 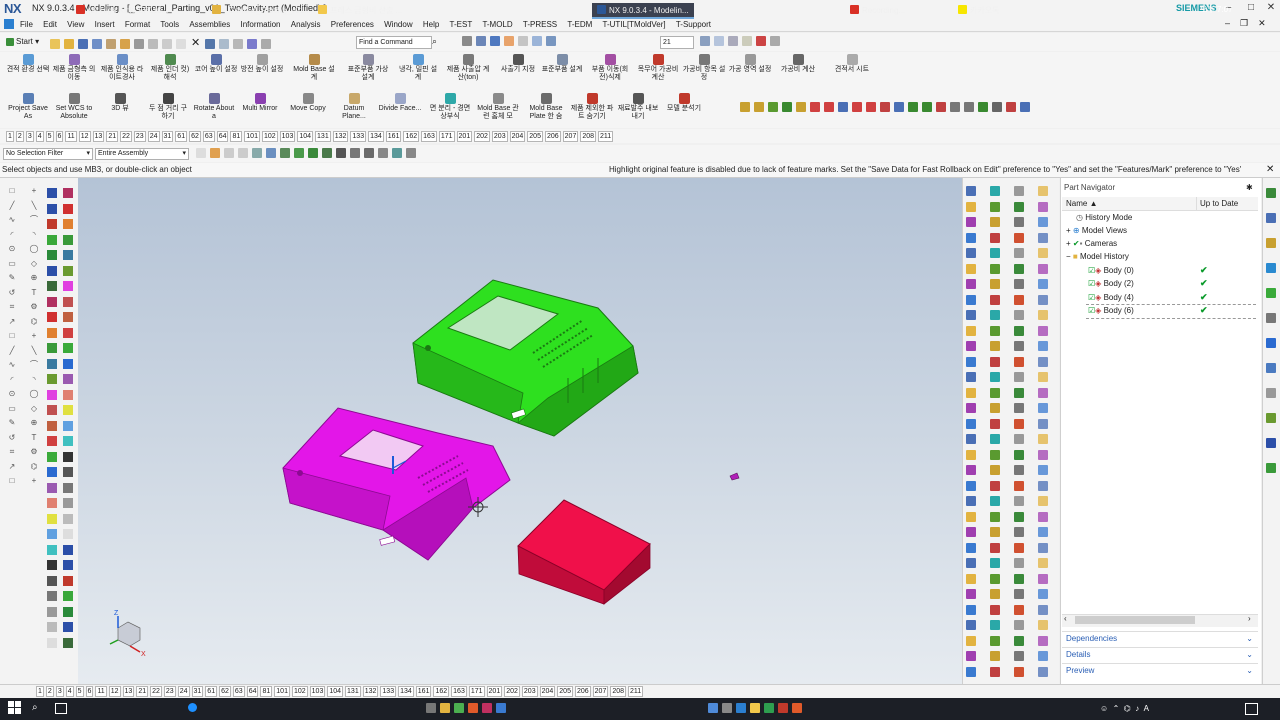 What do you see at coordinates (353, 691) in the screenshot?
I see `layer-button: 131` at bounding box center [353, 691].